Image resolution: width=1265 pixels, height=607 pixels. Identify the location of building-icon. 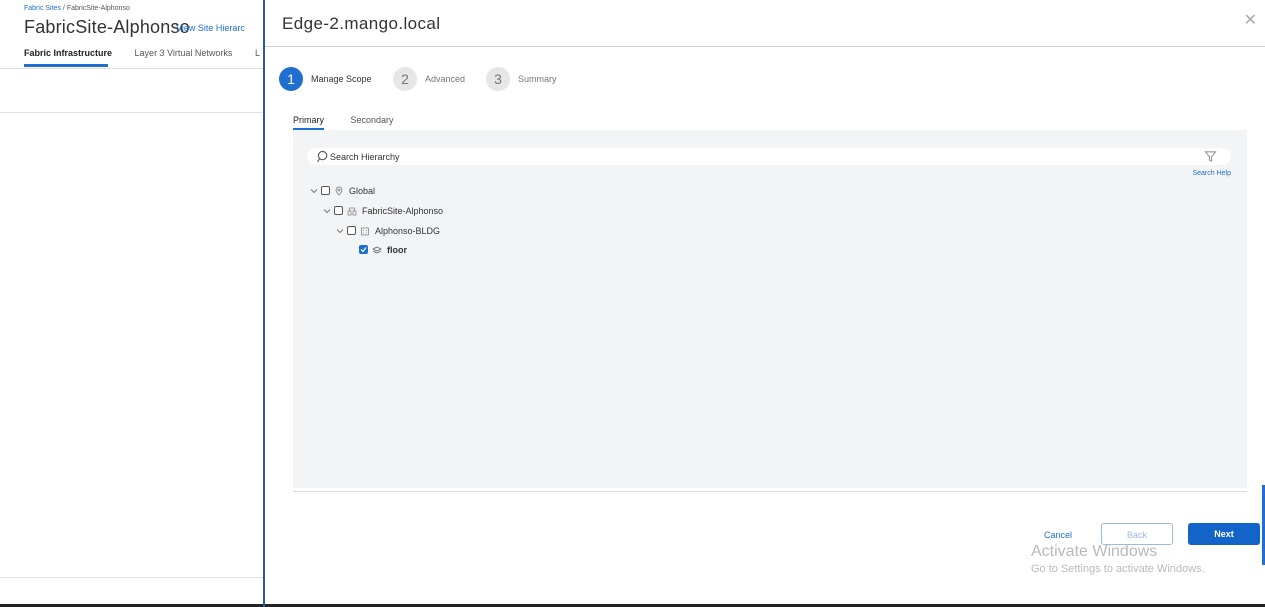
(365, 231).